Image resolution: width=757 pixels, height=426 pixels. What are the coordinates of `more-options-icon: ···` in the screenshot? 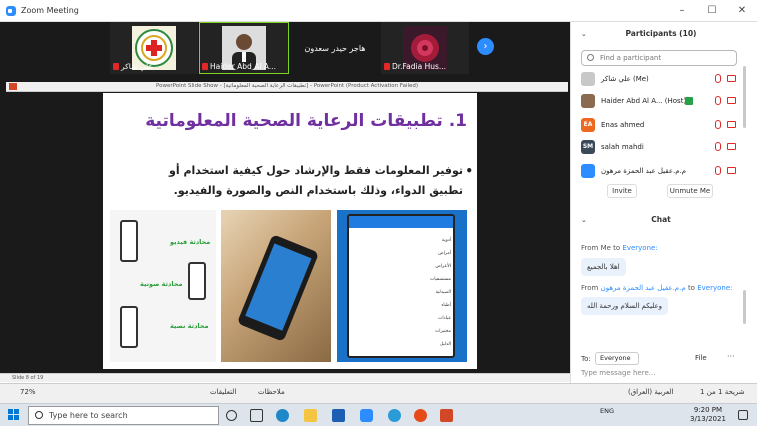 It's located at (731, 356).